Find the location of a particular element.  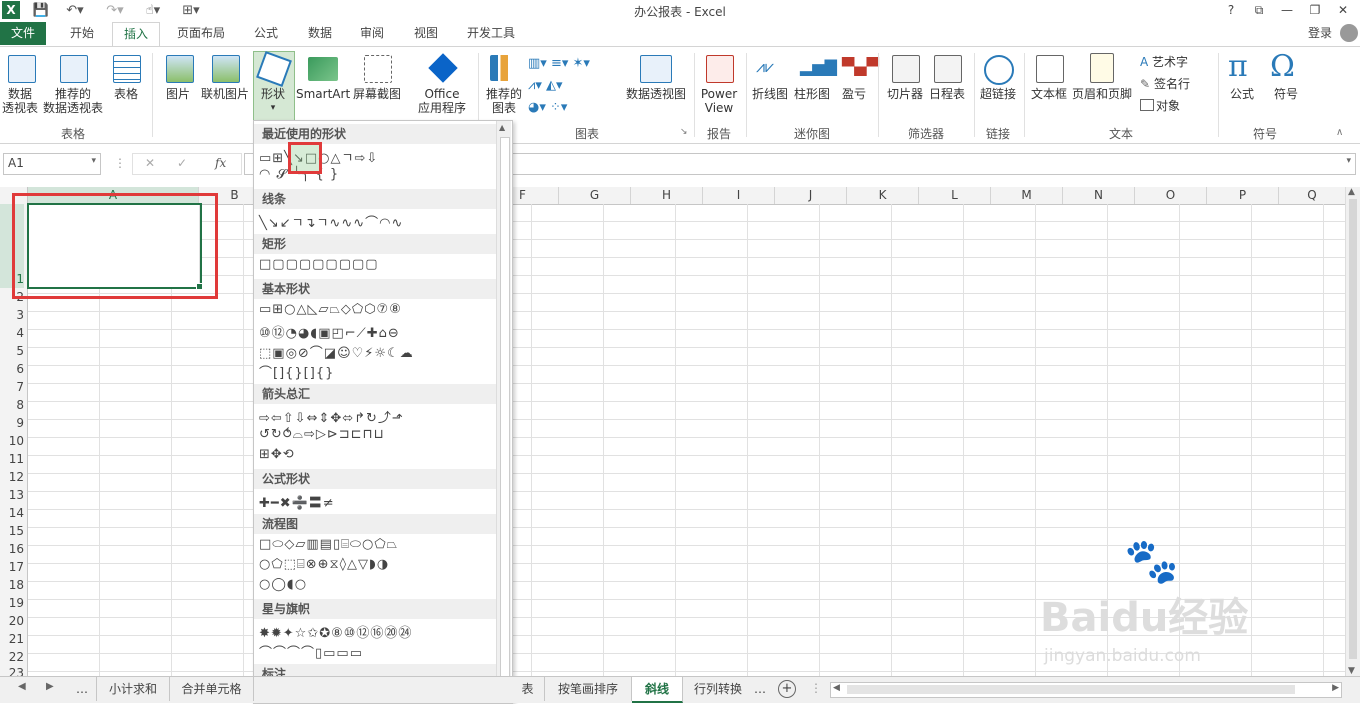

sheet-tab-transpose: 行列转换 is located at coordinates (718, 689).